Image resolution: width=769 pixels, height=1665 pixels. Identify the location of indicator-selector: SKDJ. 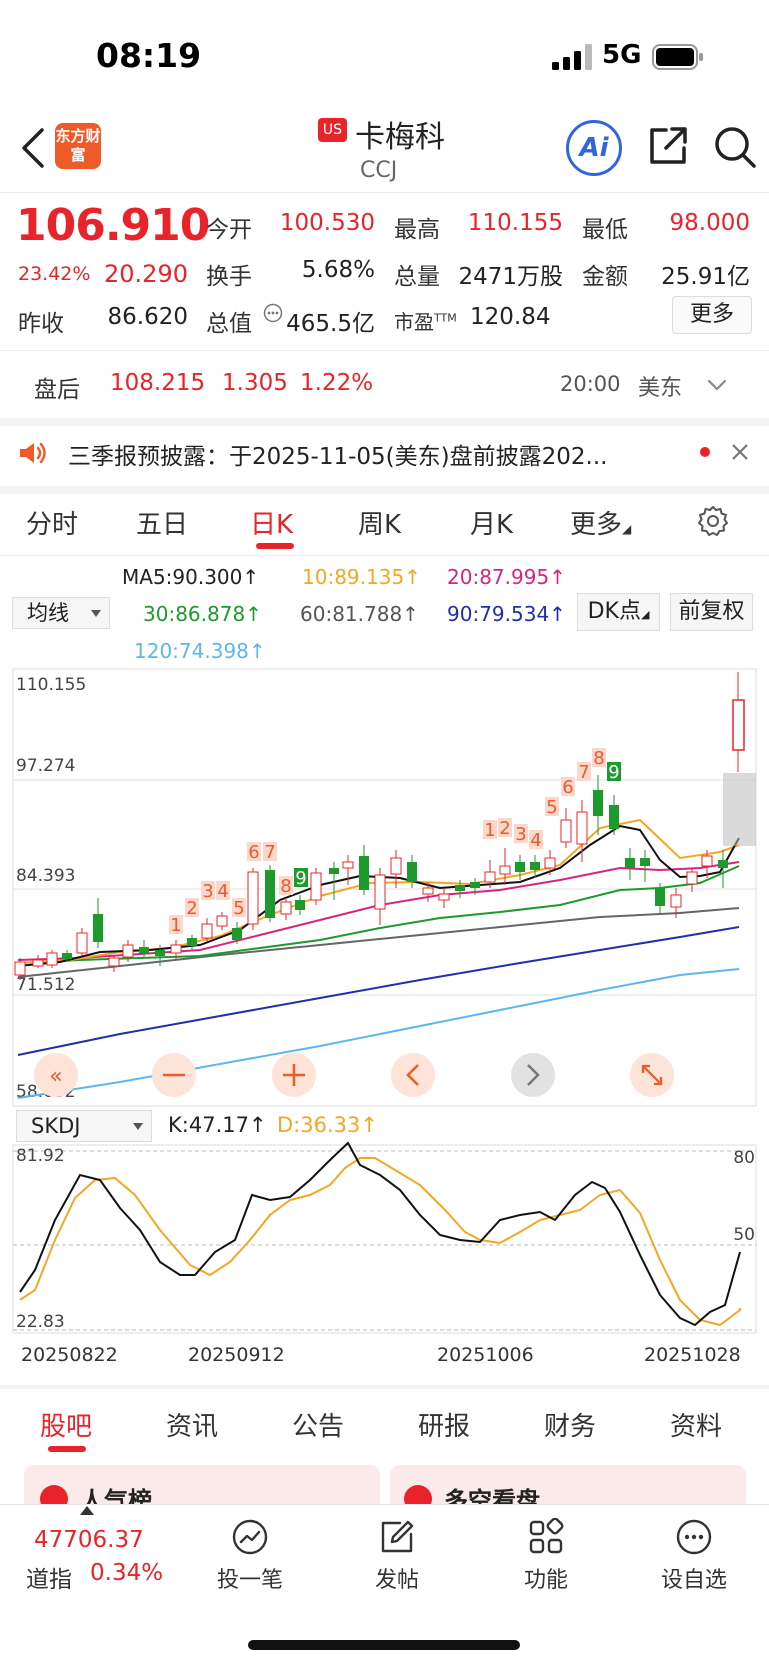
(84, 1126).